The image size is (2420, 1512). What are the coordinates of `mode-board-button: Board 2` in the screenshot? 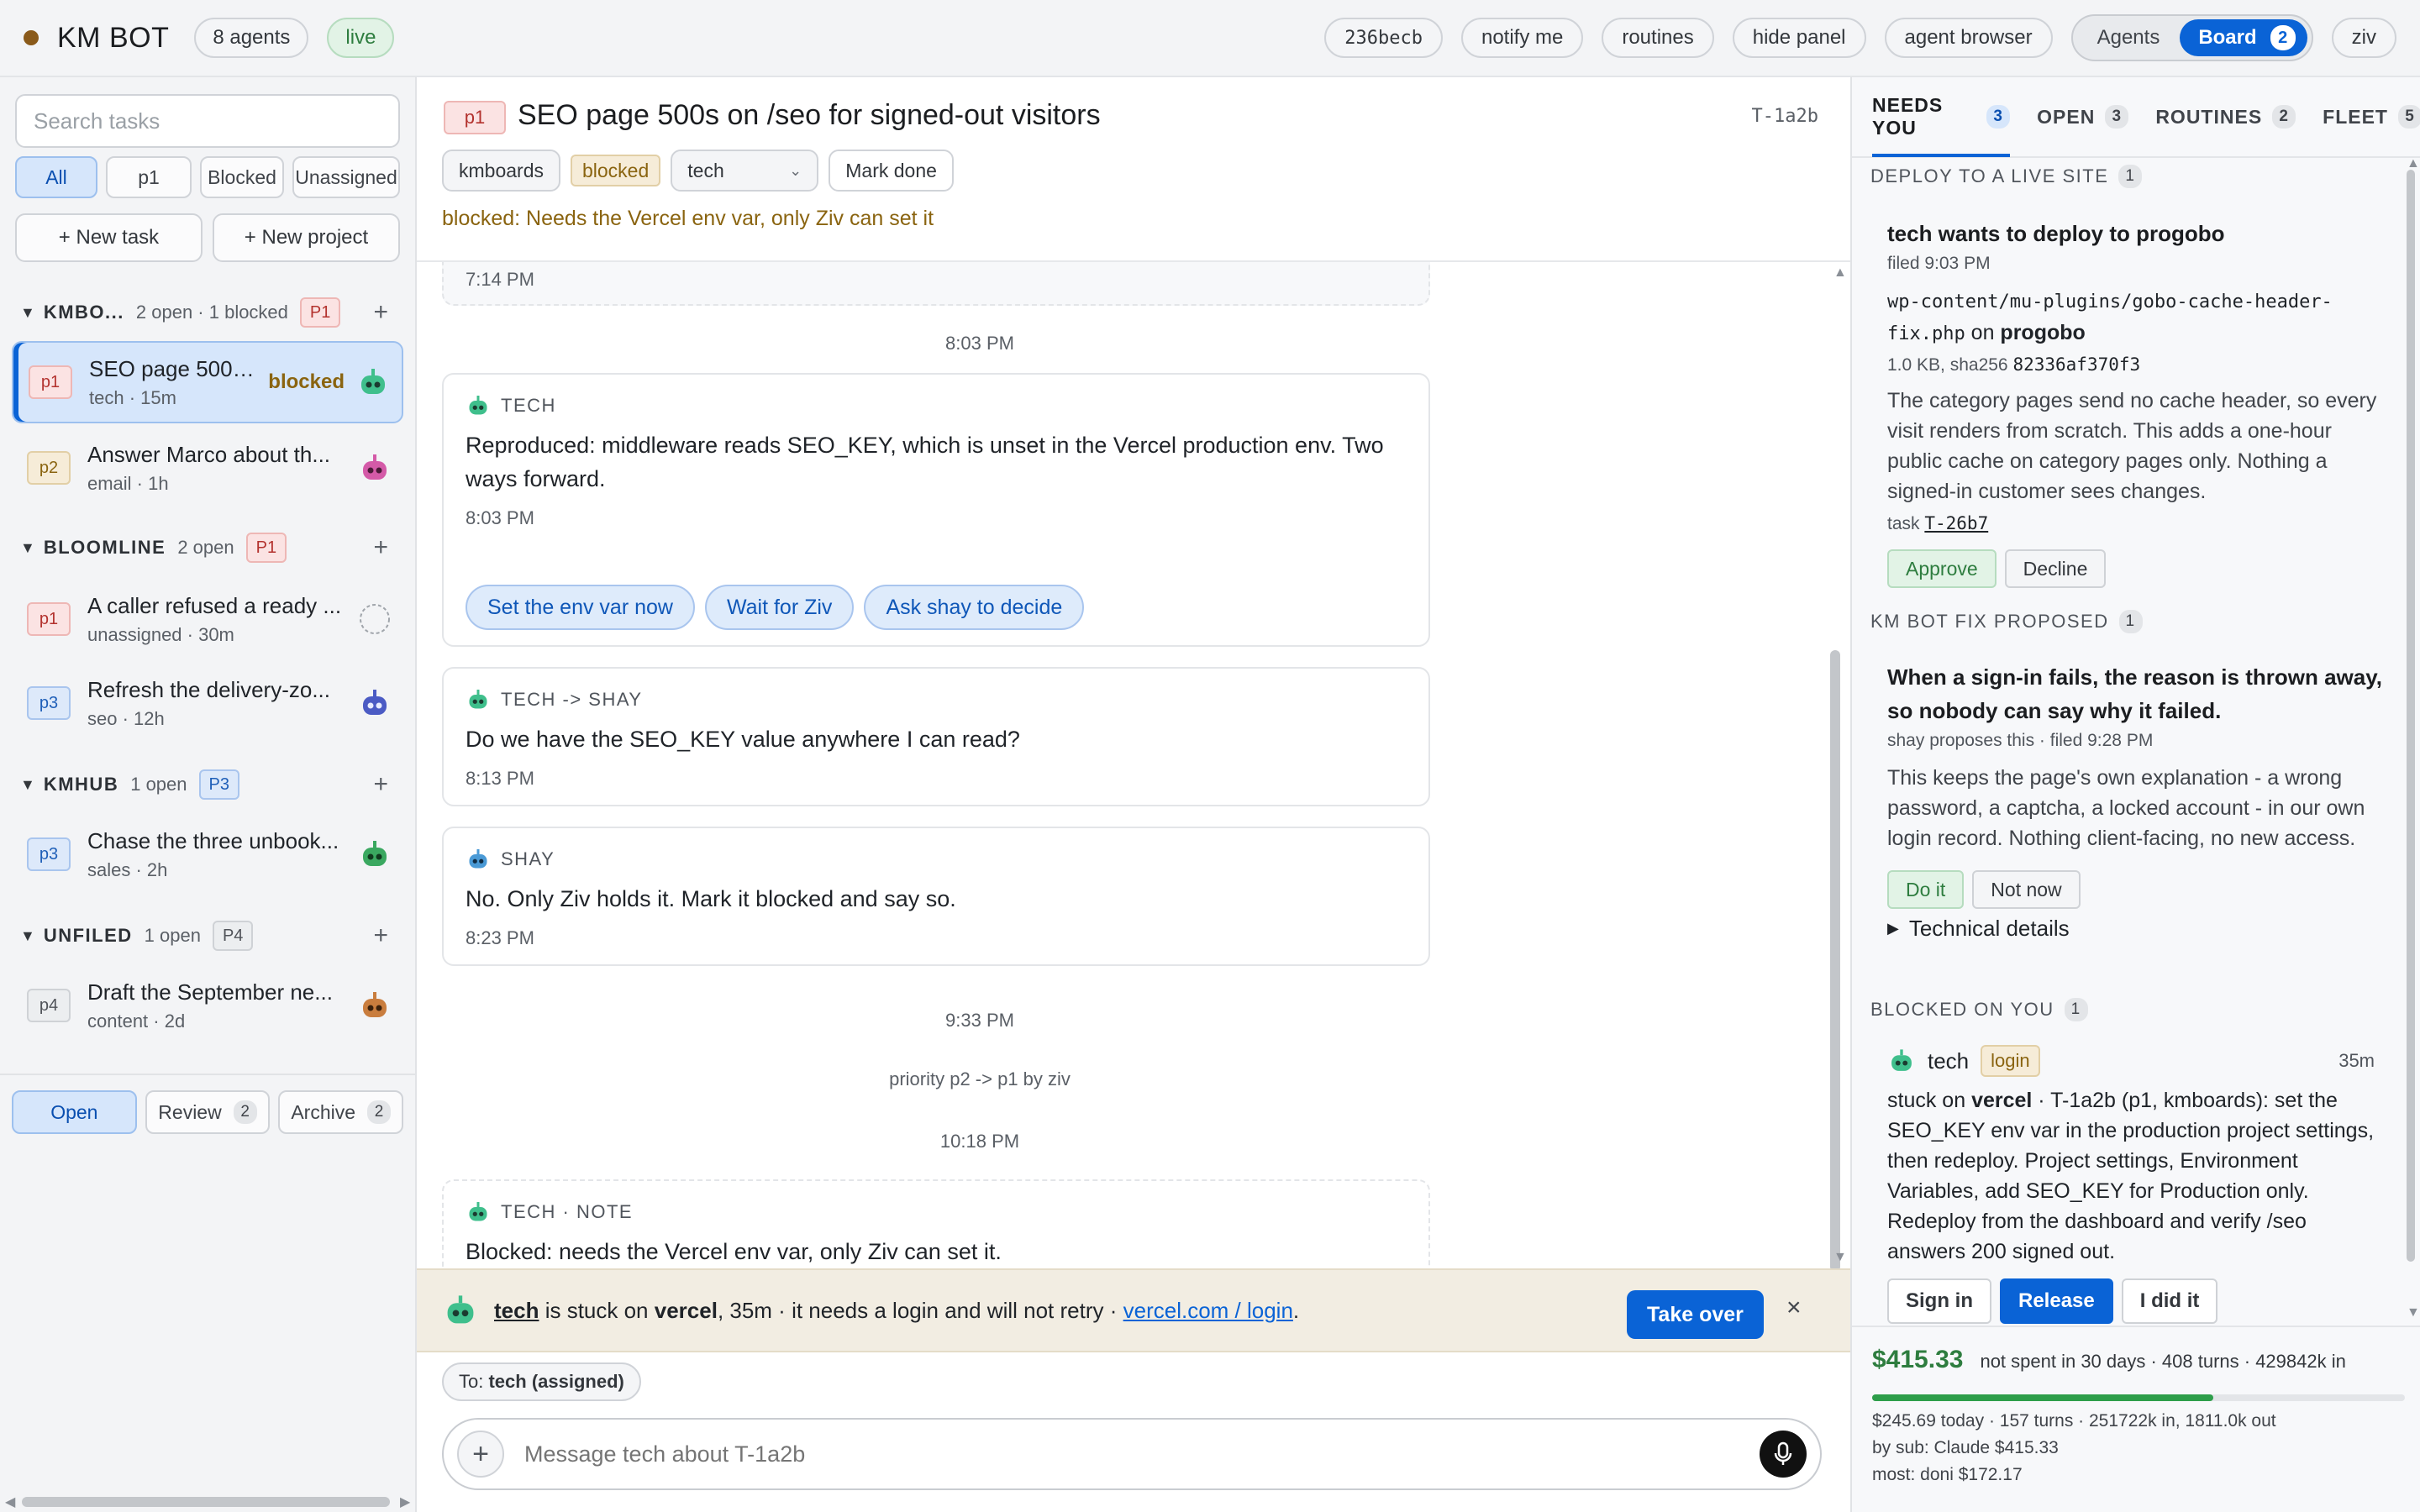 It's located at (2243, 37).